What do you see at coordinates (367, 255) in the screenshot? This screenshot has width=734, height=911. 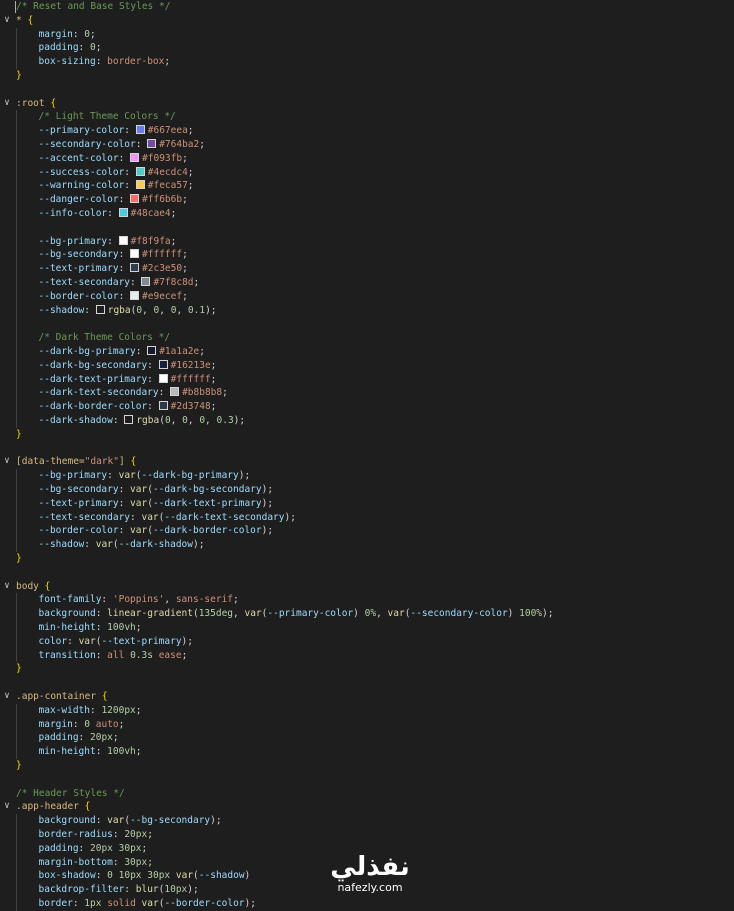 I see `code-line: --bg-secondary: #ffffff;` at bounding box center [367, 255].